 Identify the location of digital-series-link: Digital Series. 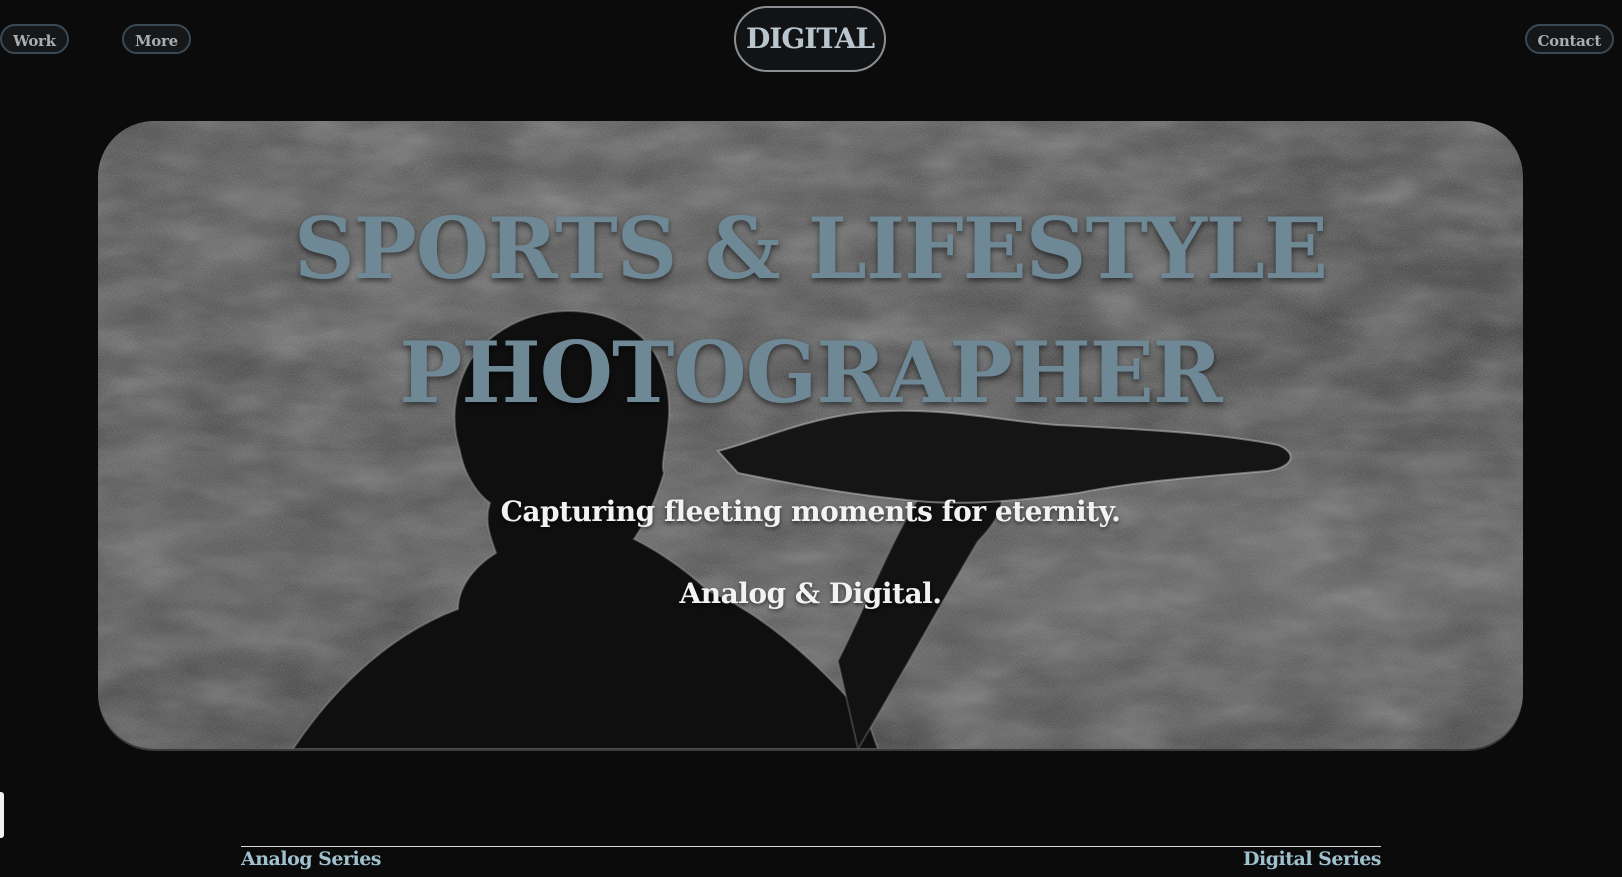
(1312, 859).